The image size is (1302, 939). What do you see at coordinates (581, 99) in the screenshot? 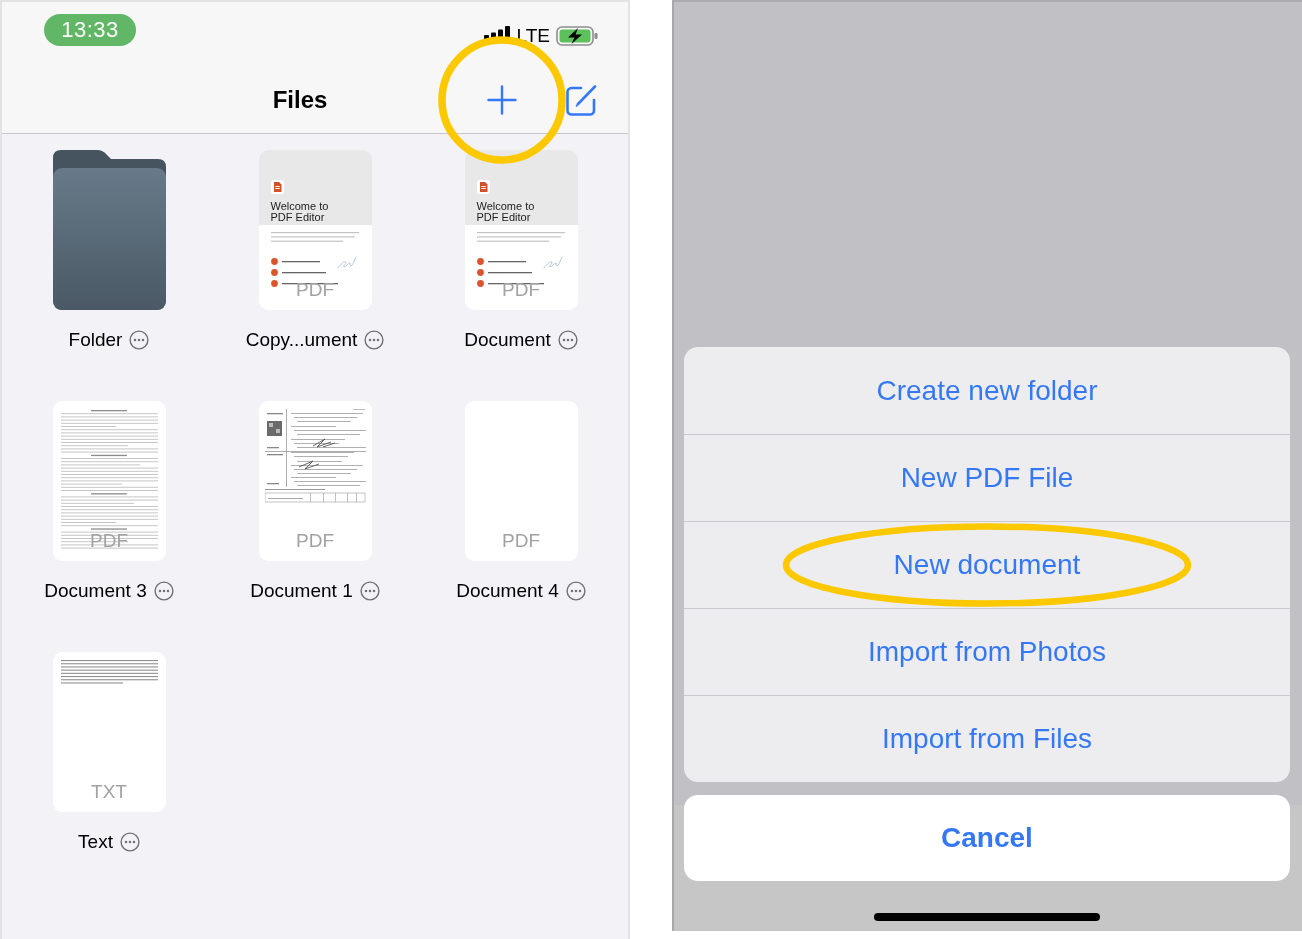
I see `compose-icon` at bounding box center [581, 99].